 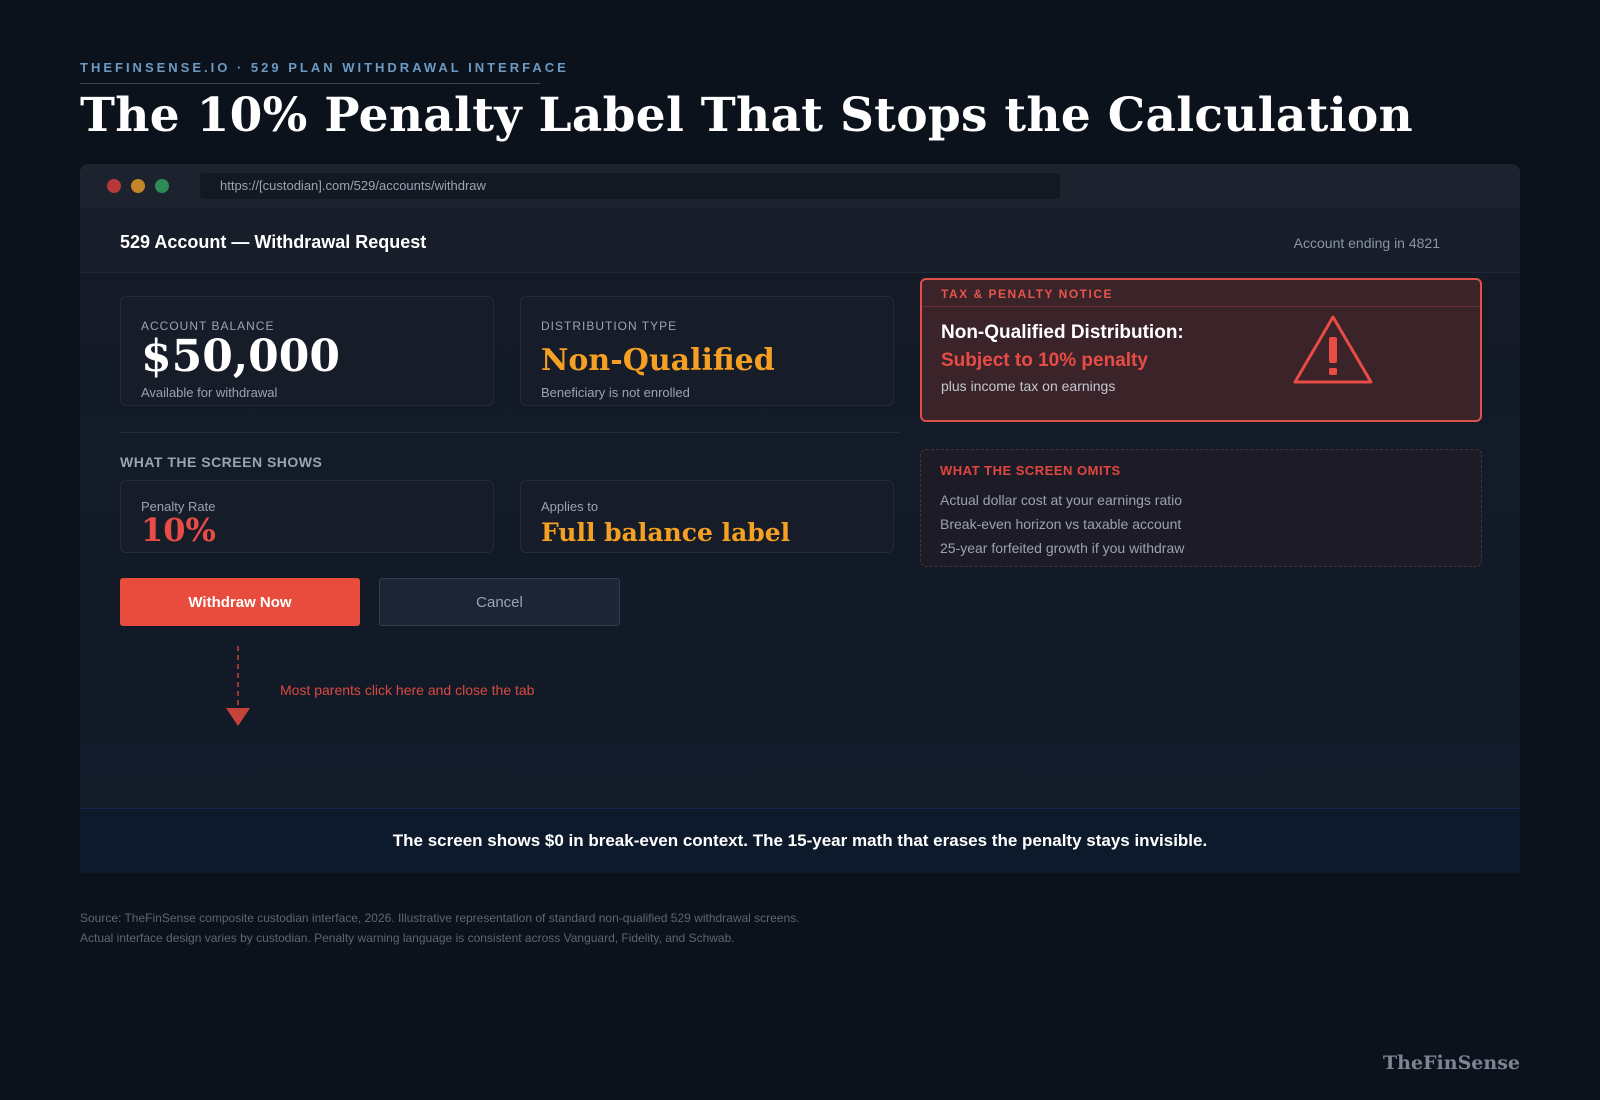 I want to click on window-minimize-dot, so click(x=138, y=186).